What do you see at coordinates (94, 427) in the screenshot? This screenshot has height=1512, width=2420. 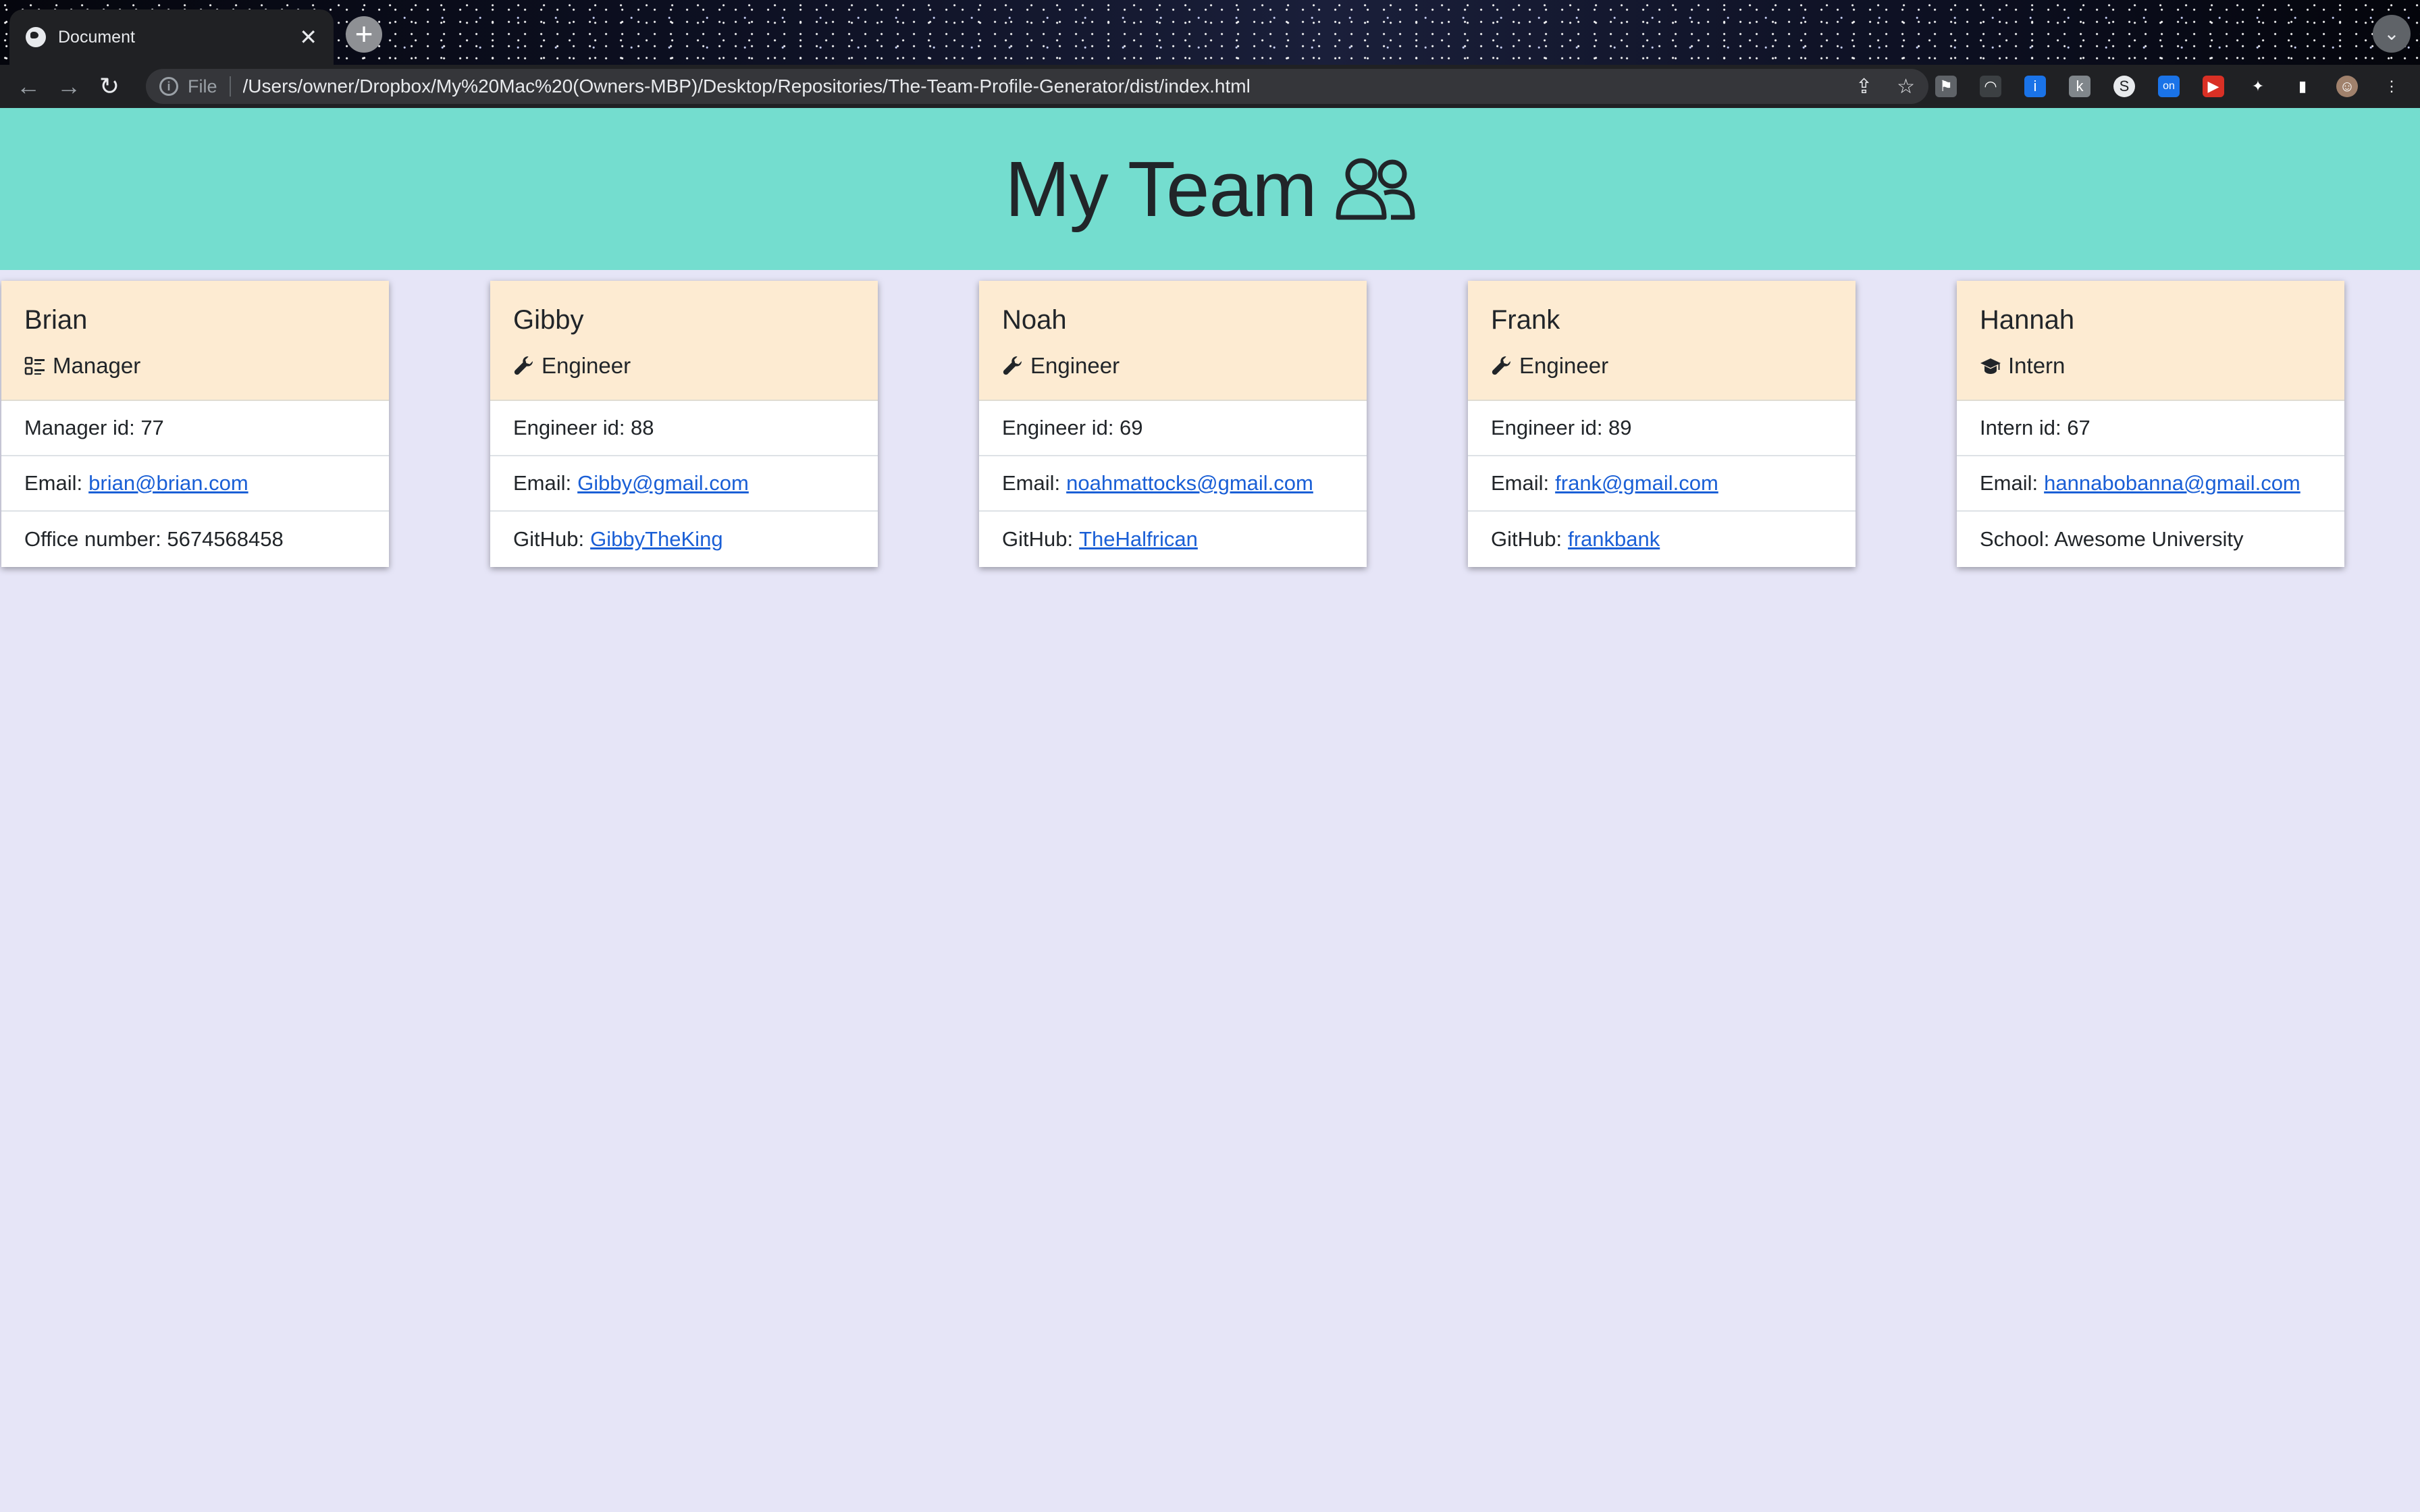 I see `id-text: Manager id: 77` at bounding box center [94, 427].